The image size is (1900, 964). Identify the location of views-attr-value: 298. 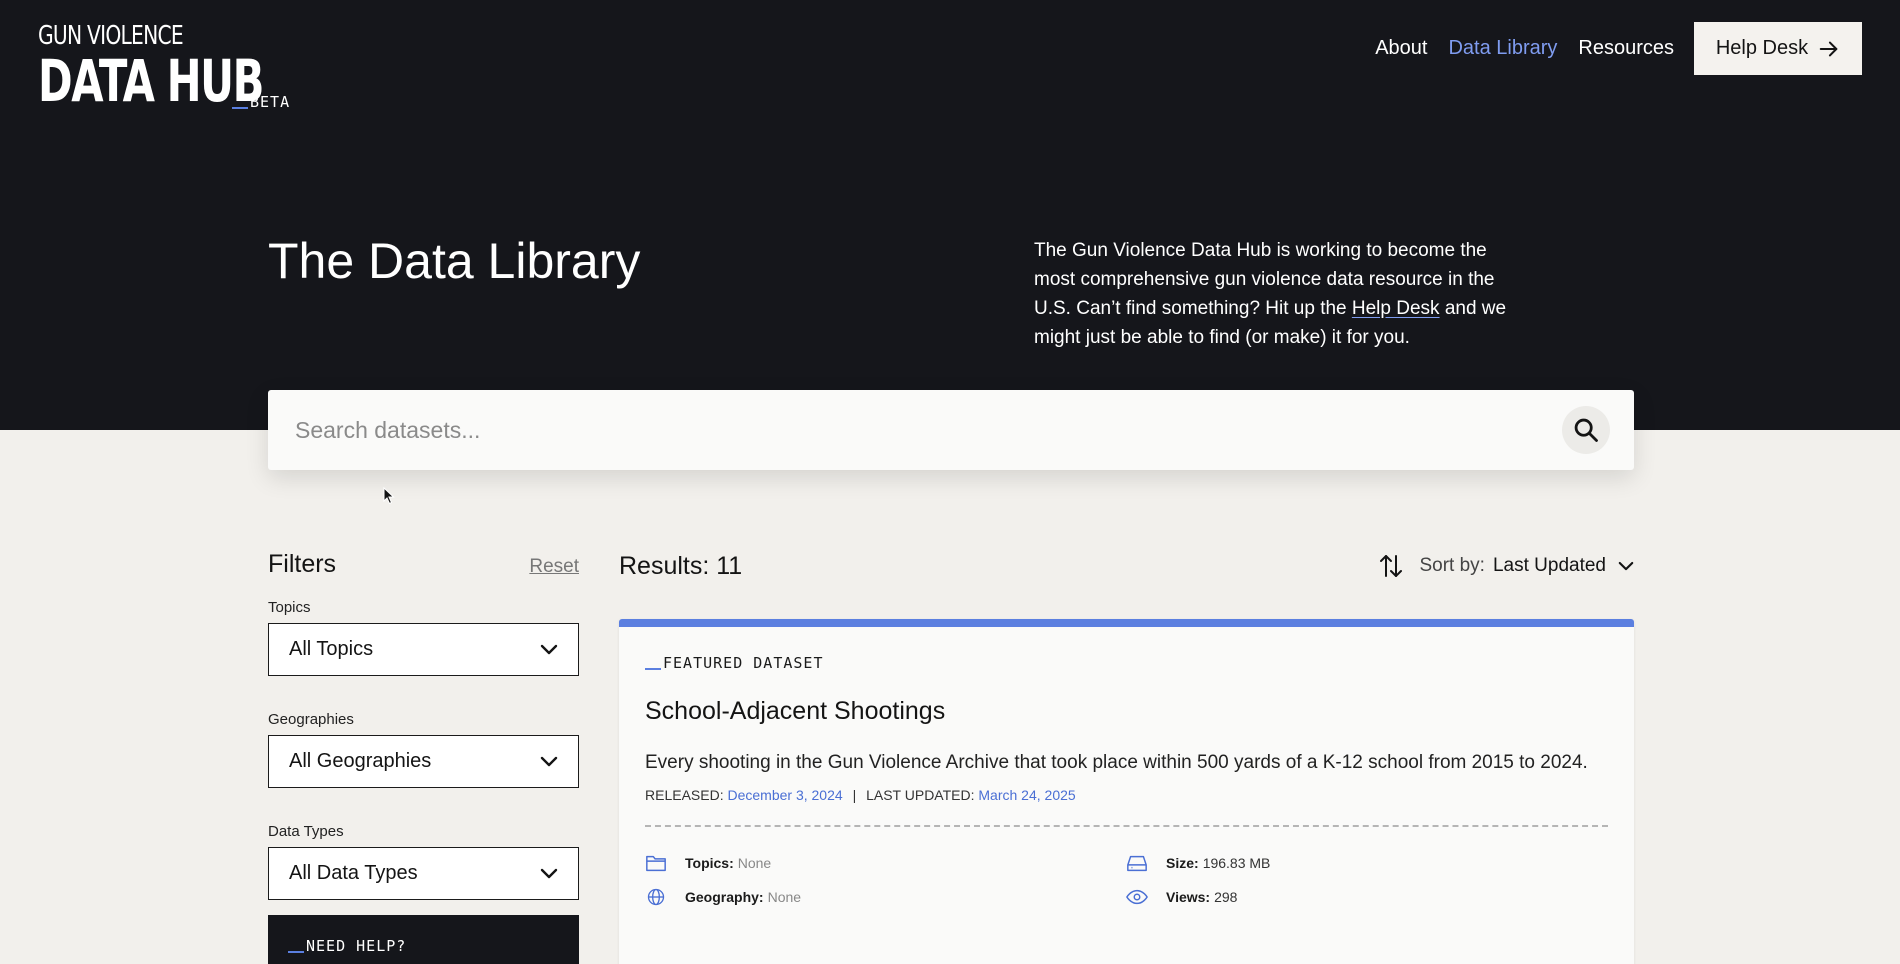
(1226, 897).